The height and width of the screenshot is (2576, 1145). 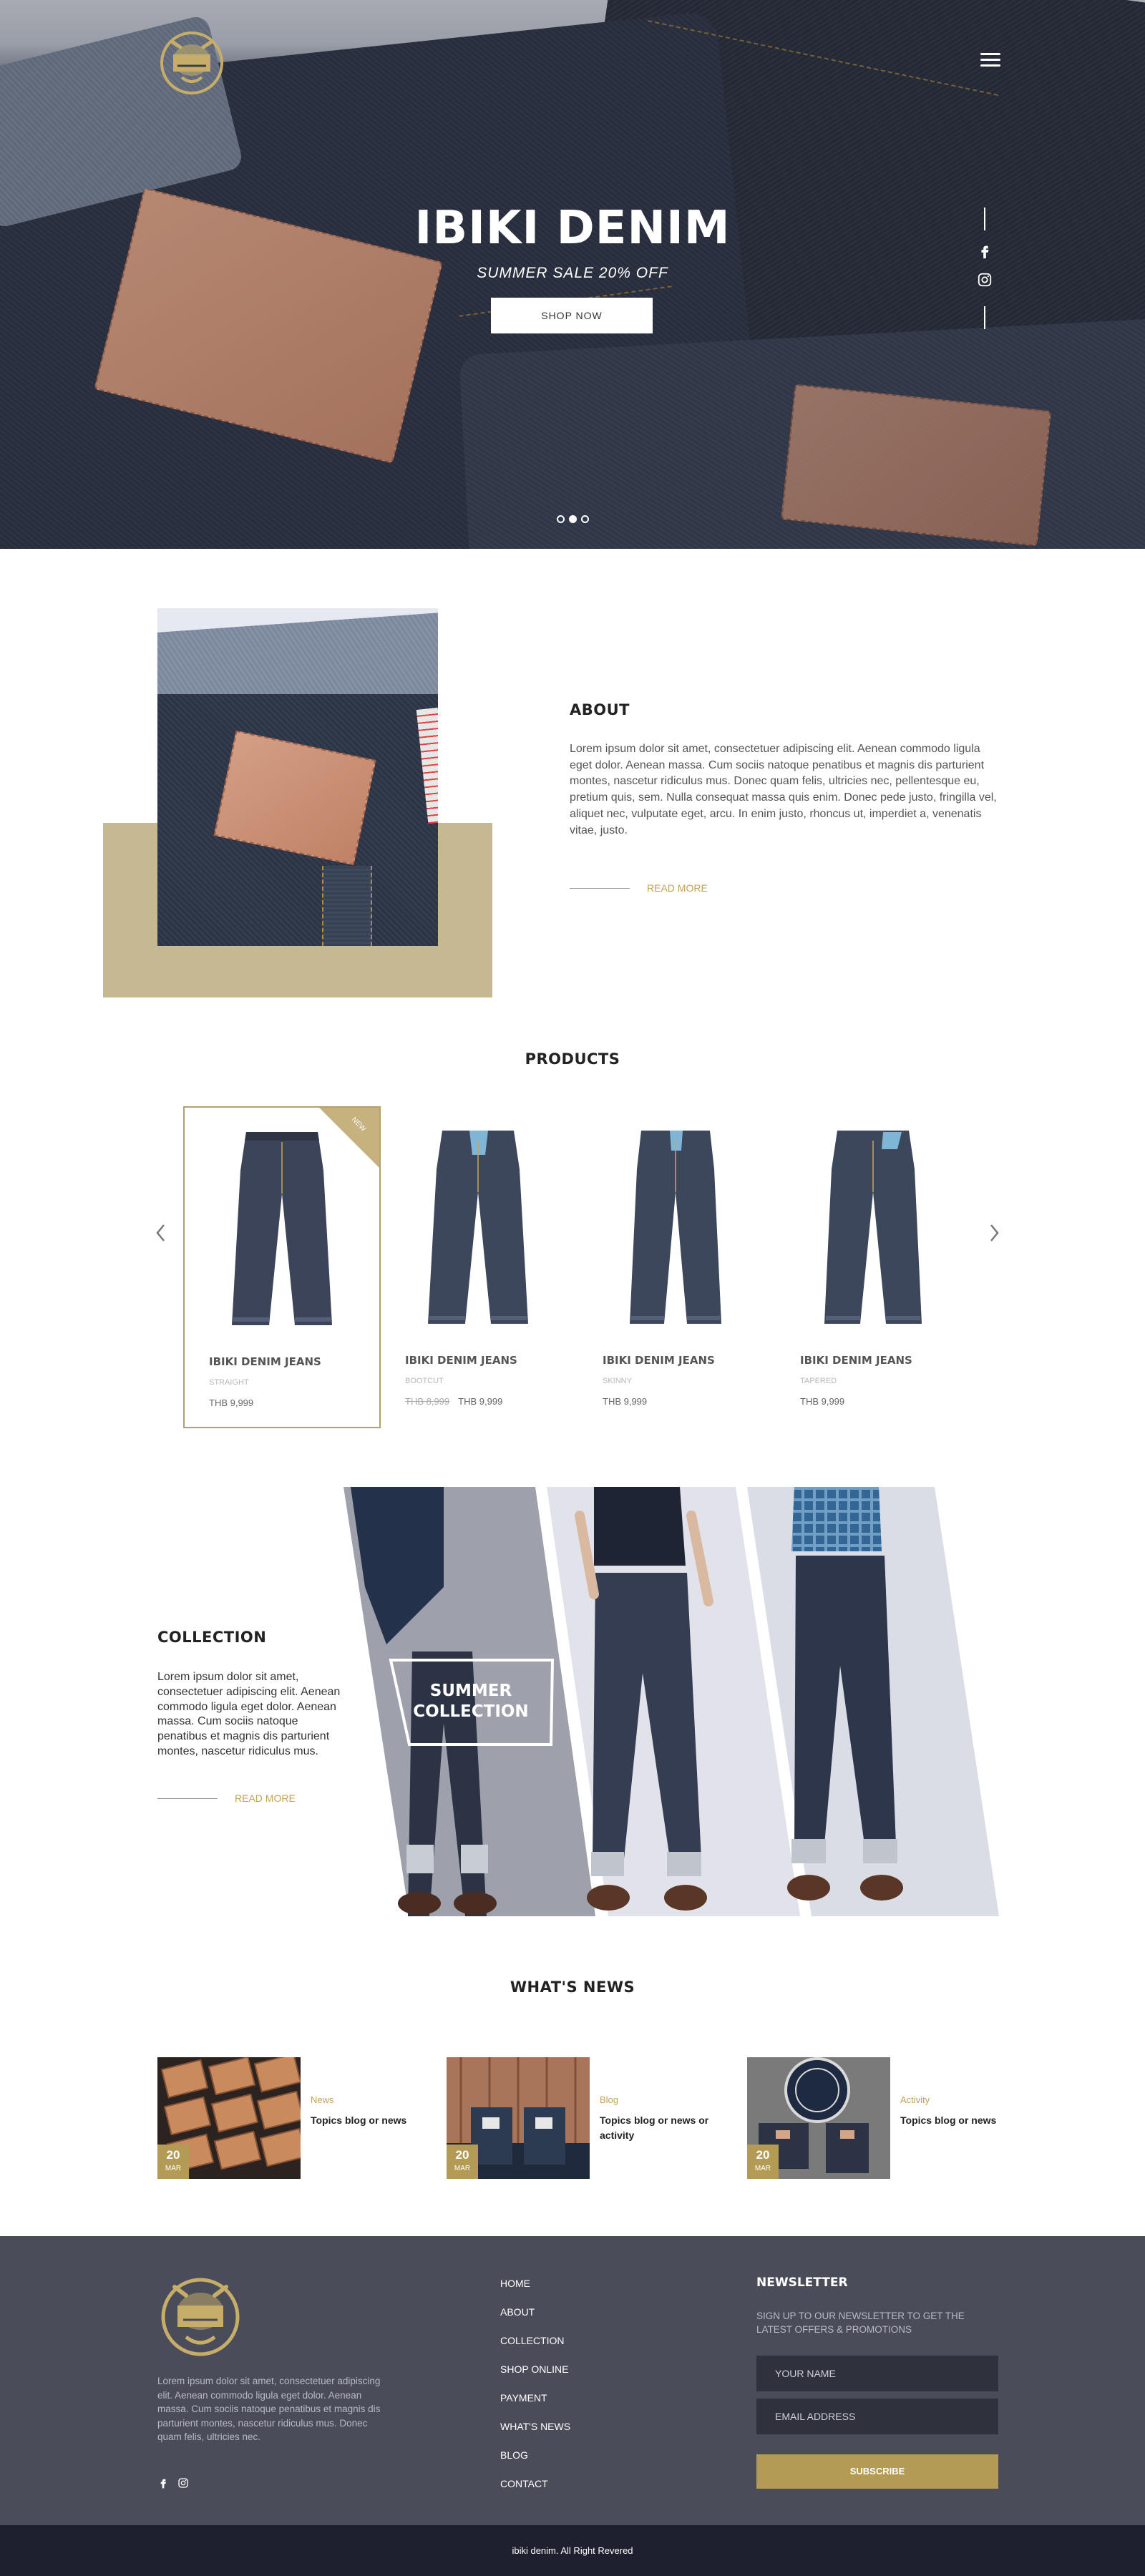 What do you see at coordinates (915, 2099) in the screenshot?
I see `news-category: Activity` at bounding box center [915, 2099].